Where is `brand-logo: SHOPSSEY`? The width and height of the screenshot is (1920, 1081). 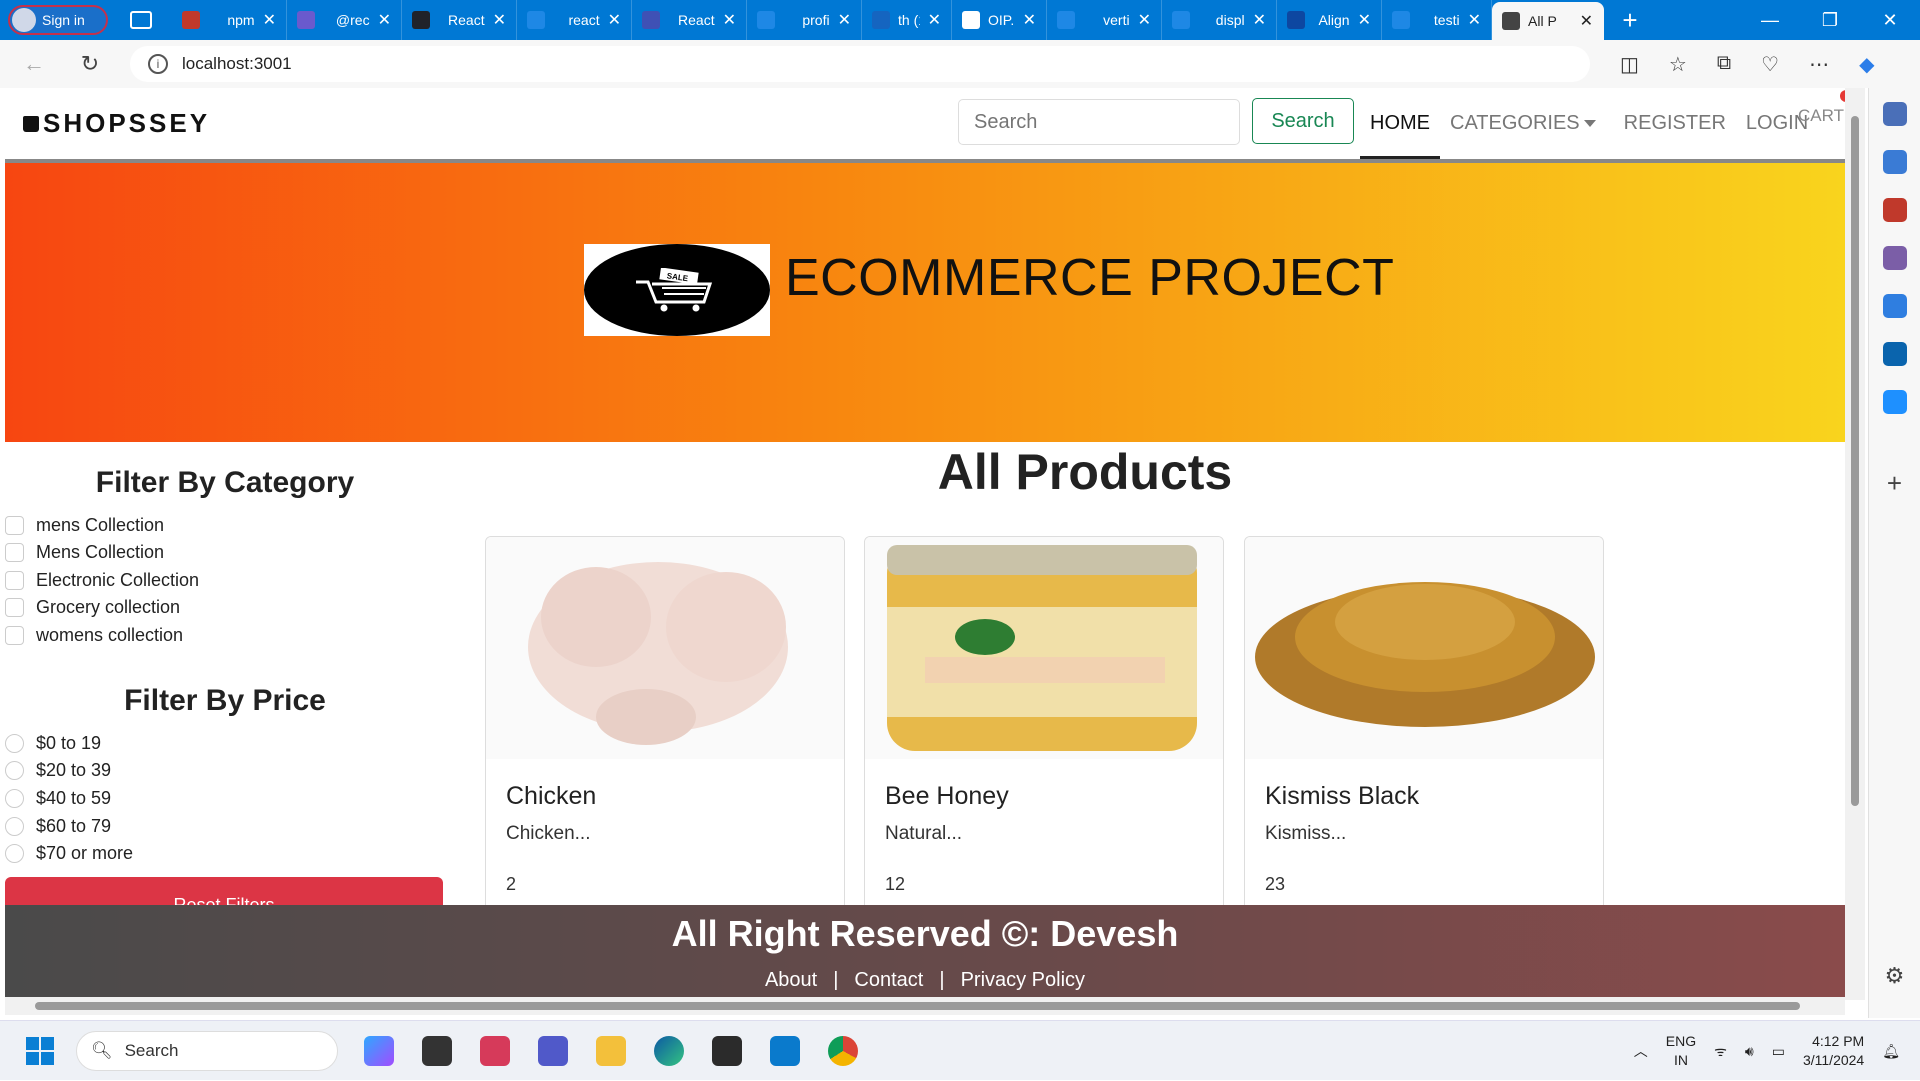
brand-logo: SHOPSSEY is located at coordinates (116, 123).